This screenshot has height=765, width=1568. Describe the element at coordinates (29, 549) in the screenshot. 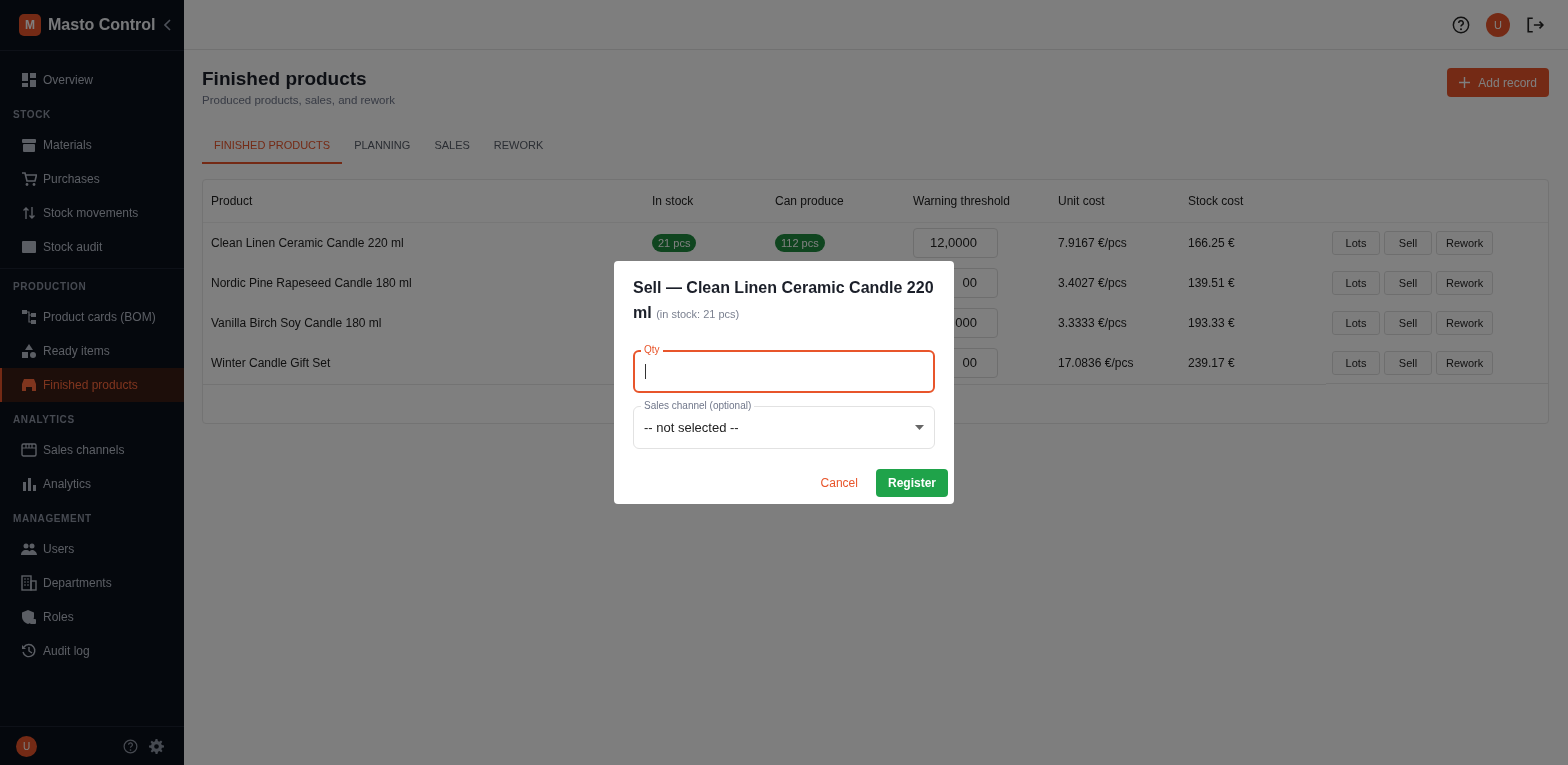

I see `people-icon` at that location.